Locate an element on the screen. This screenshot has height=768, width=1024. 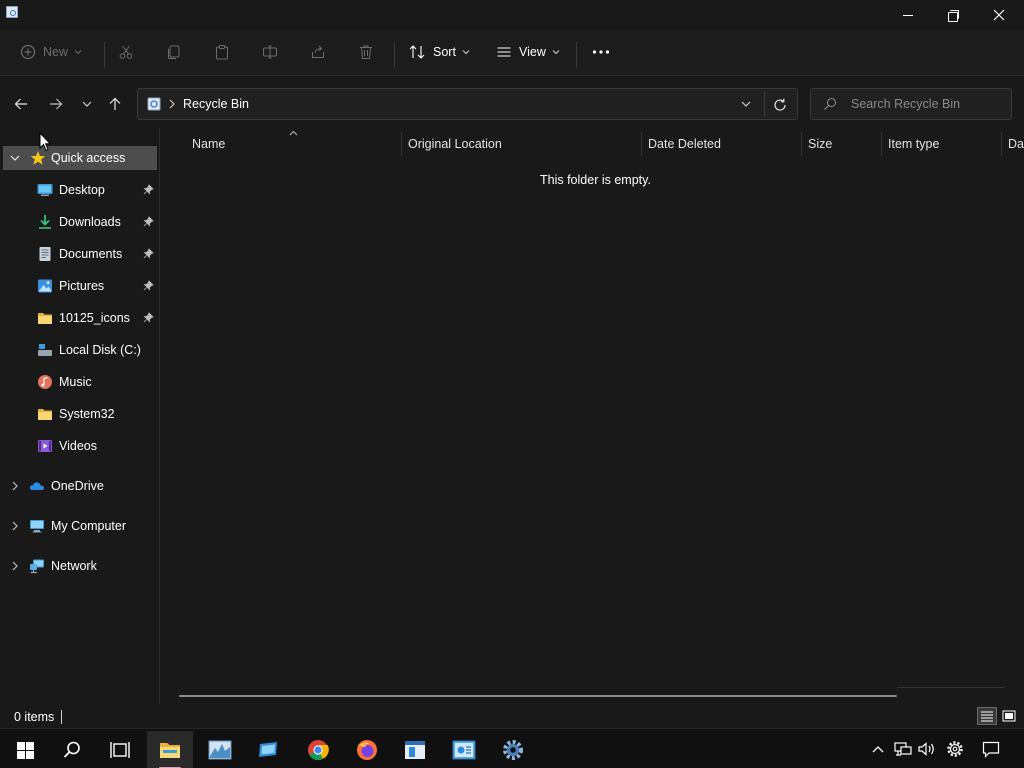
cut-icon is located at coordinates (126, 52).